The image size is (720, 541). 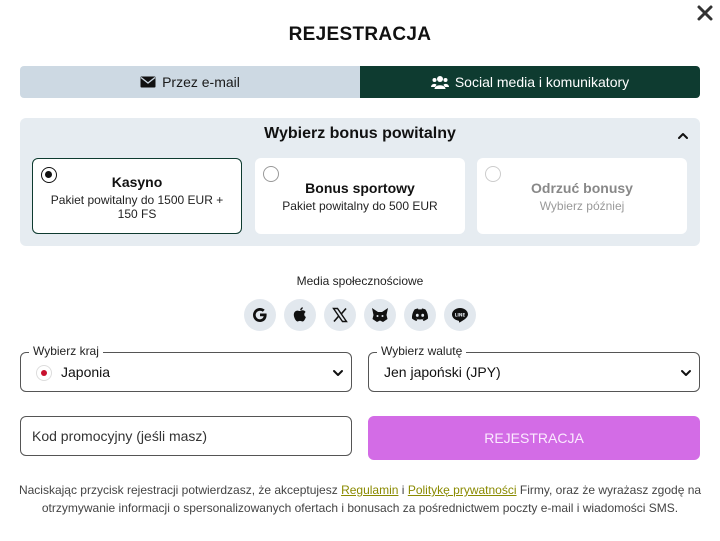 I want to click on line-login-button: LINE, so click(x=460, y=315).